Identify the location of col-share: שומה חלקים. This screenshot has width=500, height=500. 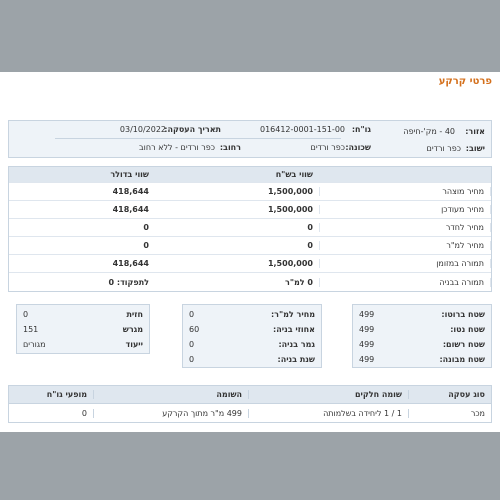
(329, 394).